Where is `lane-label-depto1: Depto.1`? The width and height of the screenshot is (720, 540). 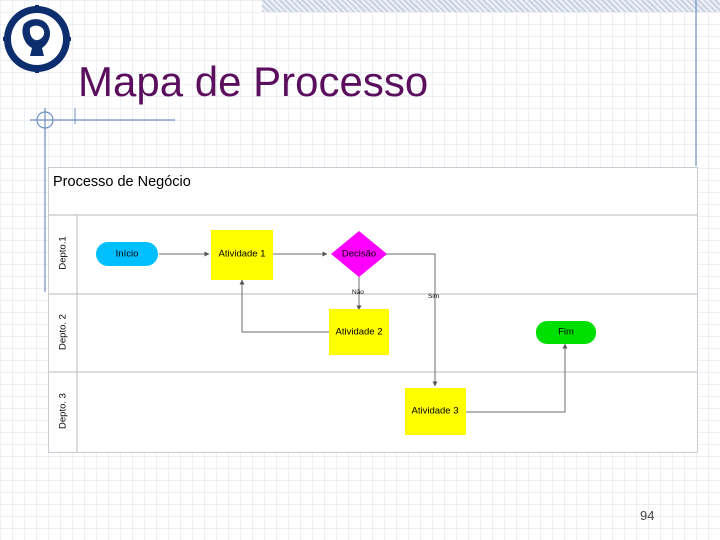
lane-label-depto1: Depto.1 is located at coordinates (63, 253).